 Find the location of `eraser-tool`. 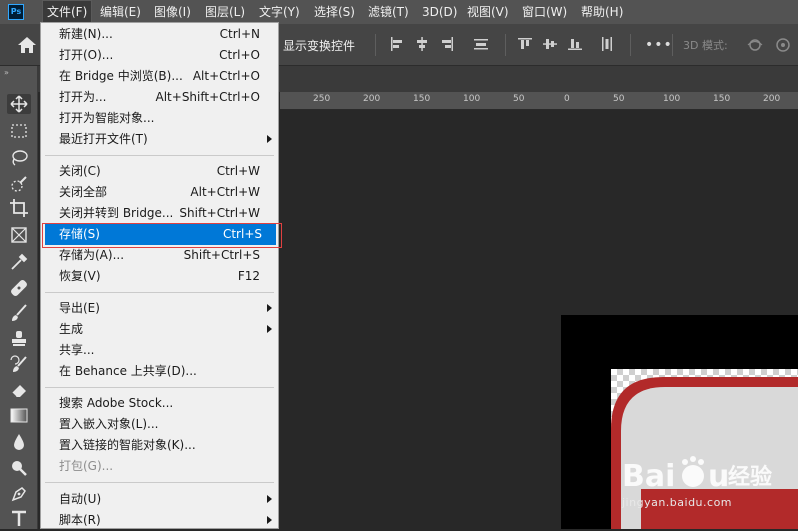

eraser-tool is located at coordinates (19, 390).